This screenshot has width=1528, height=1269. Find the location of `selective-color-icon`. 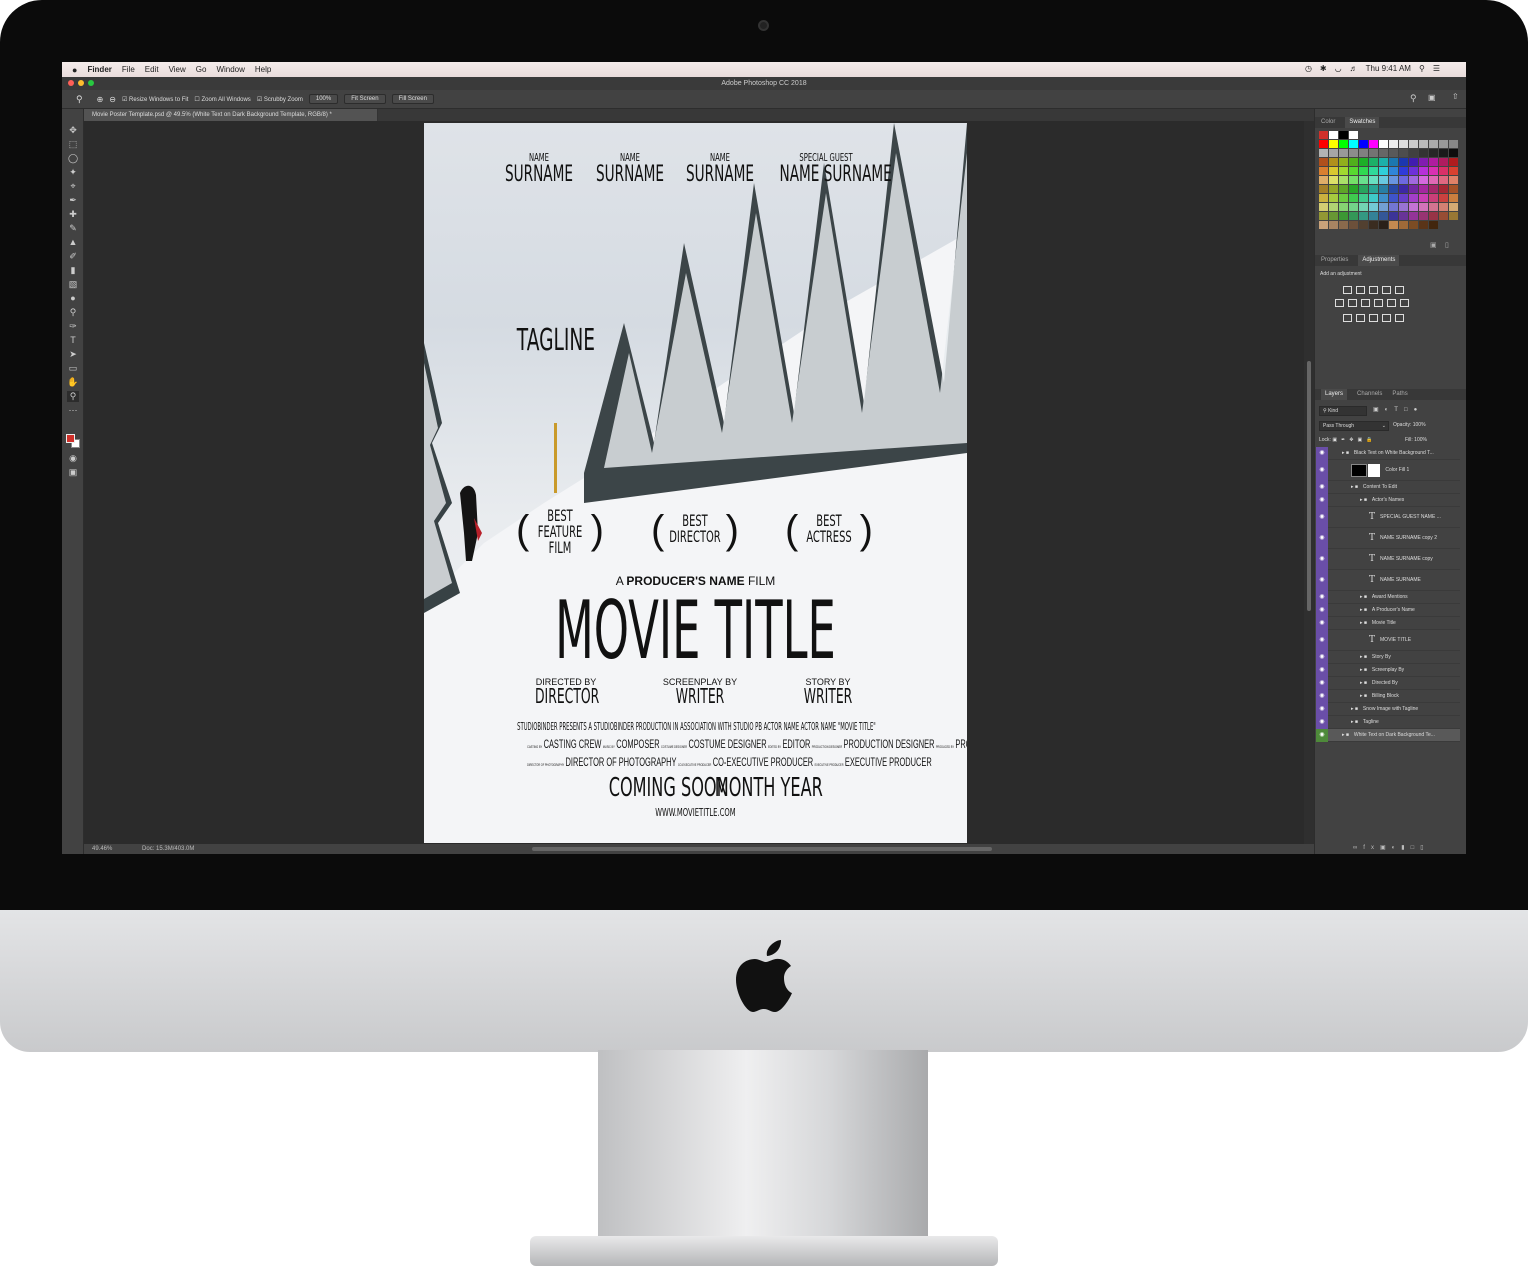

selective-color-icon is located at coordinates (1399, 318).